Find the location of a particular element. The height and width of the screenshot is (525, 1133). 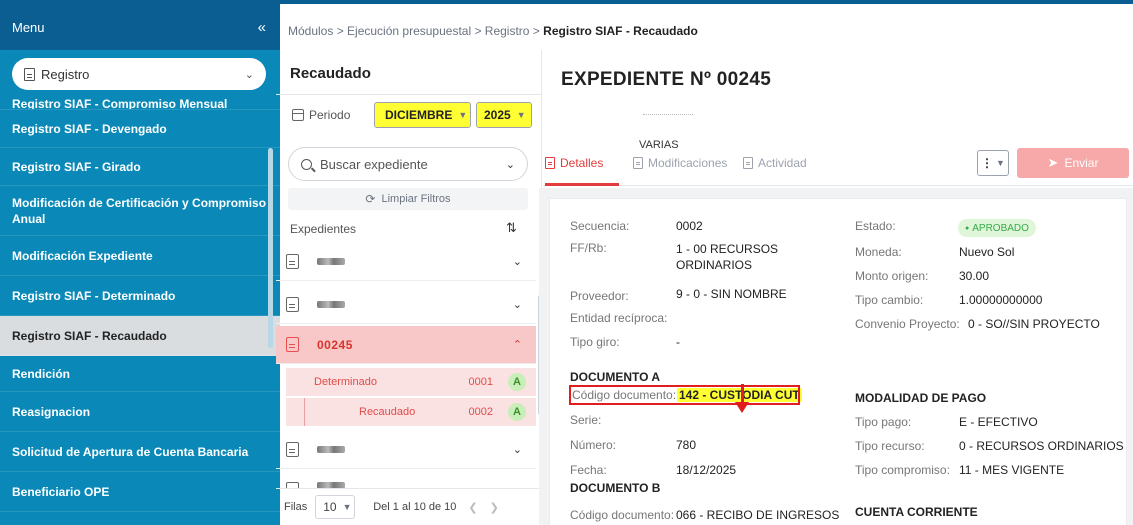

more-options-button: ⋮ ▼ is located at coordinates (993, 163).